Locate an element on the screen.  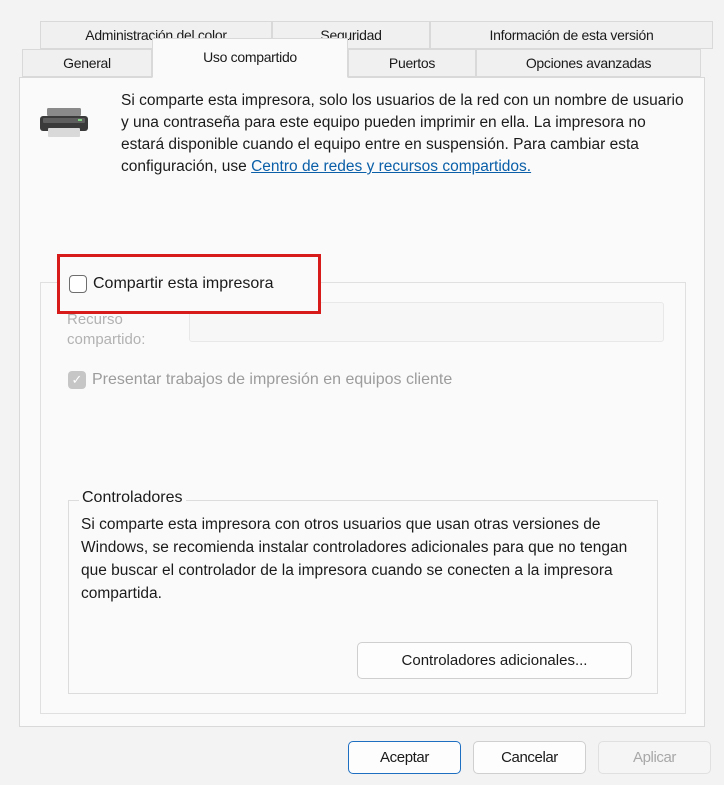
printer-icon is located at coordinates (64, 122).